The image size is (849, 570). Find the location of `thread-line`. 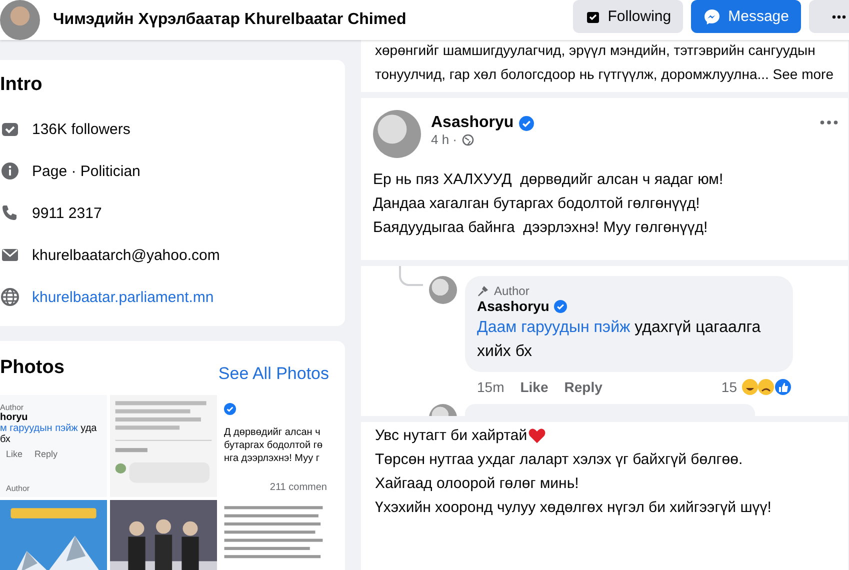

thread-line is located at coordinates (411, 276).